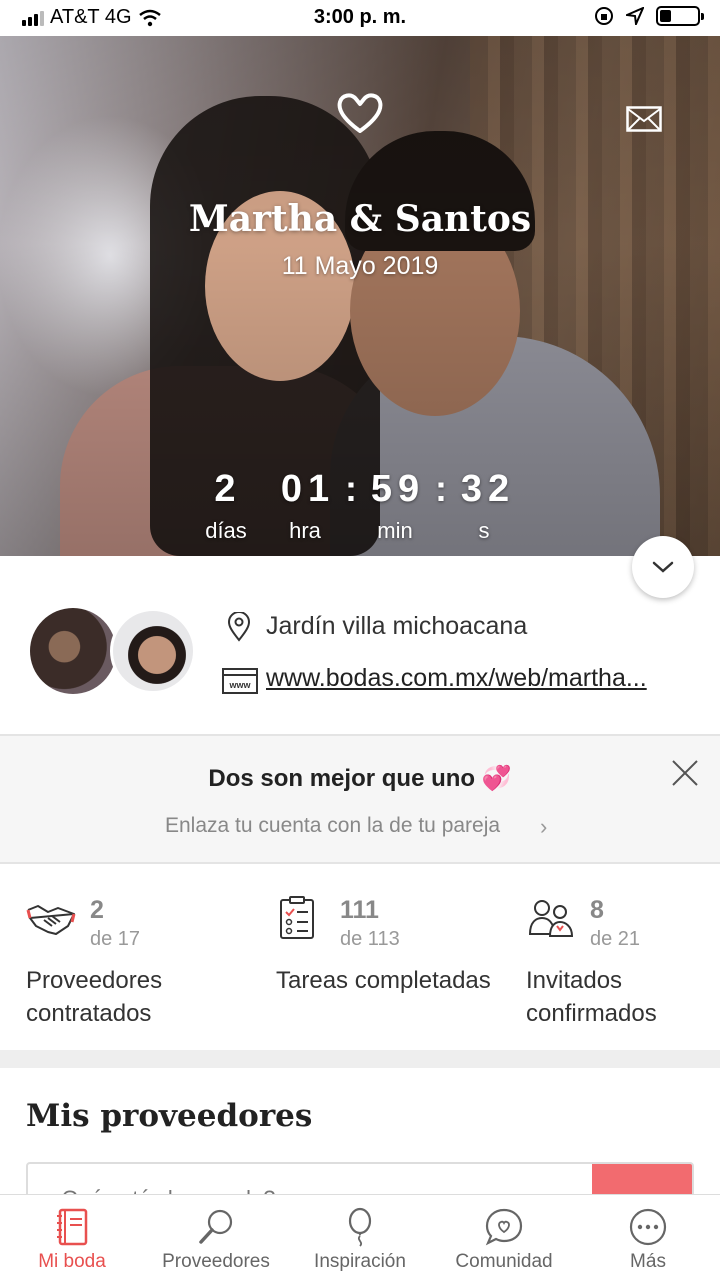 Image resolution: width=720 pixels, height=1280 pixels. I want to click on tab-mi-boda: Mi boda, so click(72, 1237).